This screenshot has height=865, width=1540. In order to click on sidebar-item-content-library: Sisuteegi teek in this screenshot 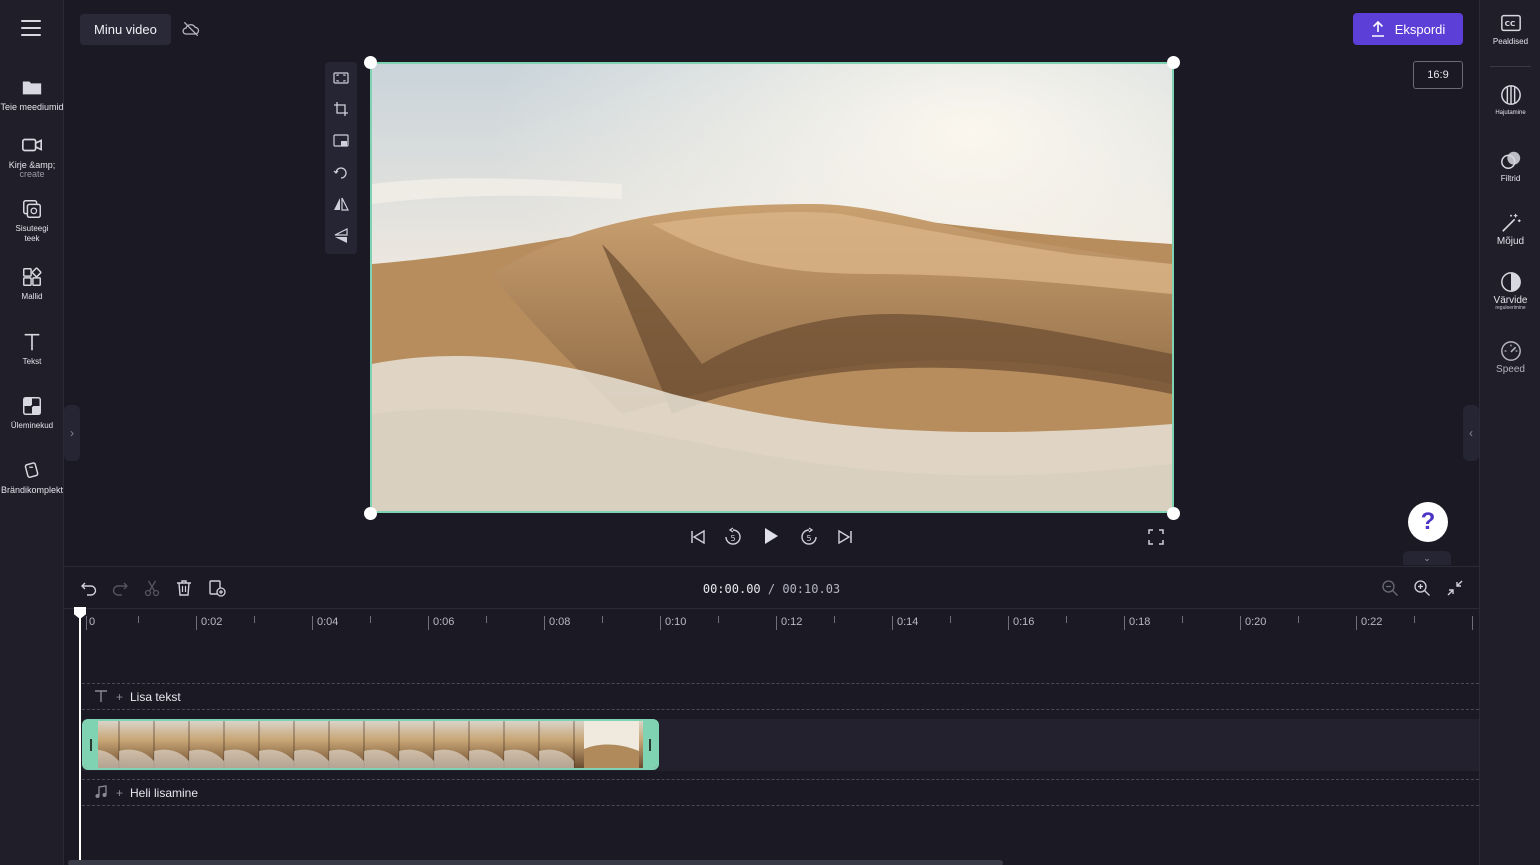, I will do `click(32, 220)`.